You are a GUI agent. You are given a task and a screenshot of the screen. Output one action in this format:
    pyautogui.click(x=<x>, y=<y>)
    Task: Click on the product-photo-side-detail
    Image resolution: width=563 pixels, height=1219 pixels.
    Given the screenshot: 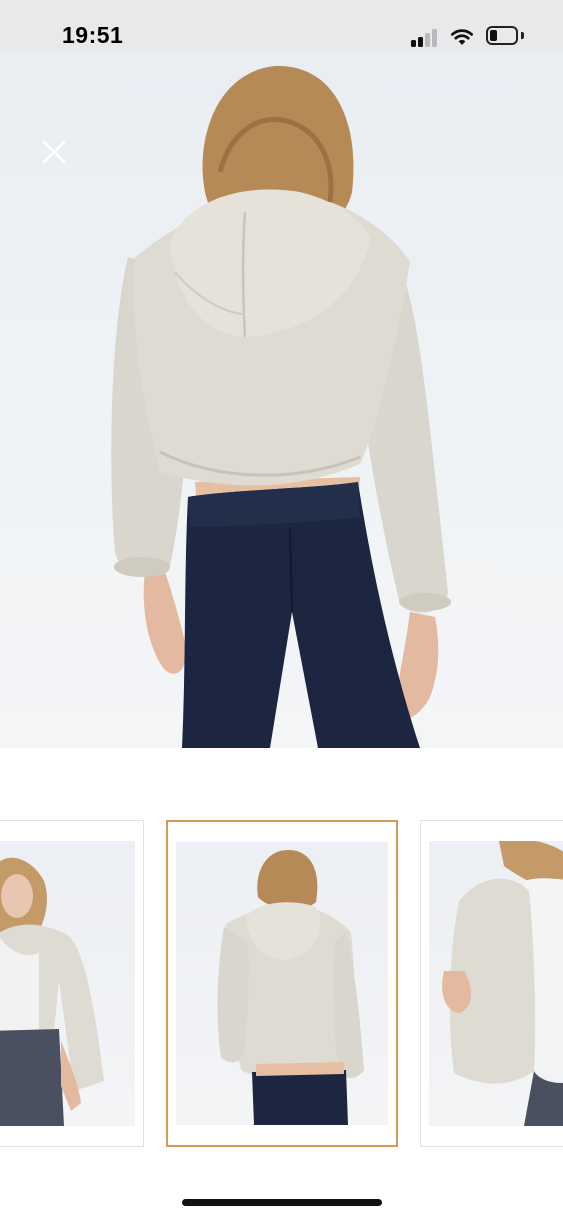 What is the action you would take?
    pyautogui.click(x=502, y=983)
    